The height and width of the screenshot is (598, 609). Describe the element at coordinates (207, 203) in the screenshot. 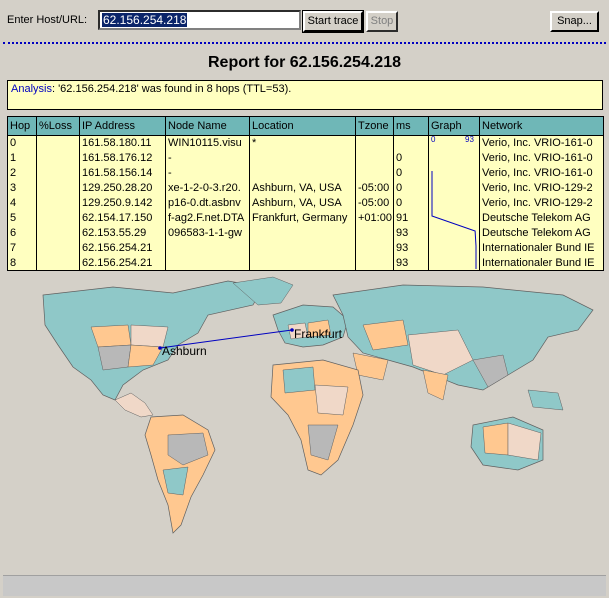

I see `cell-node: p16-0.dt.asbnv` at that location.